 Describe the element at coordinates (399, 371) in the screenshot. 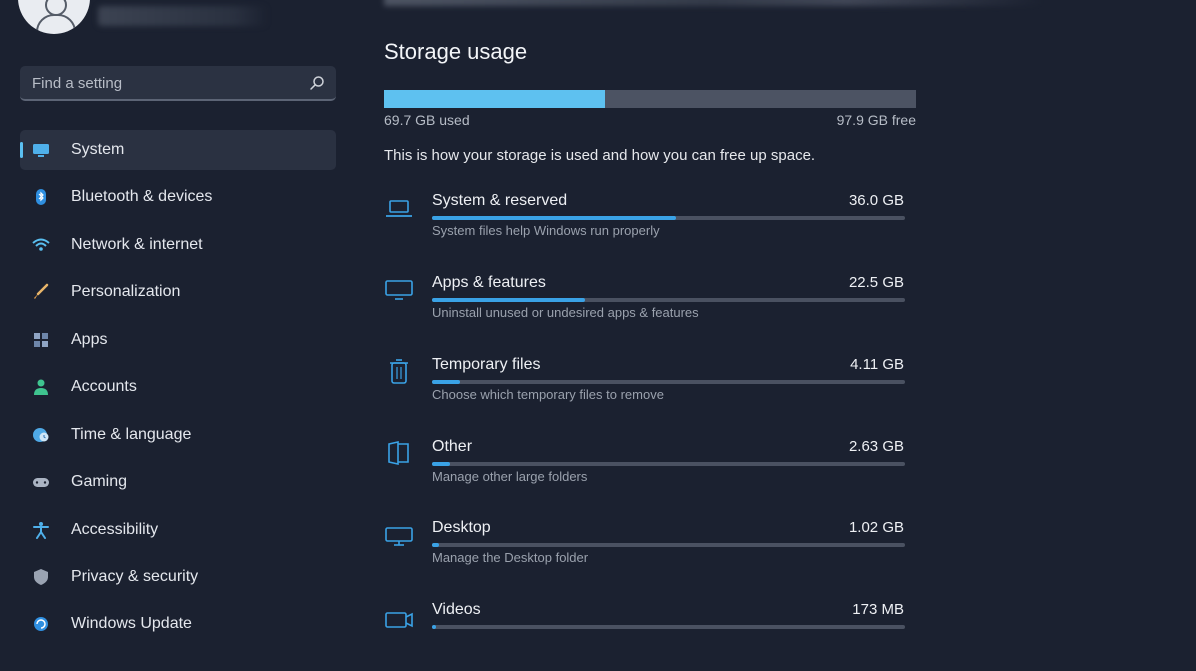

I see `trash-icon` at that location.